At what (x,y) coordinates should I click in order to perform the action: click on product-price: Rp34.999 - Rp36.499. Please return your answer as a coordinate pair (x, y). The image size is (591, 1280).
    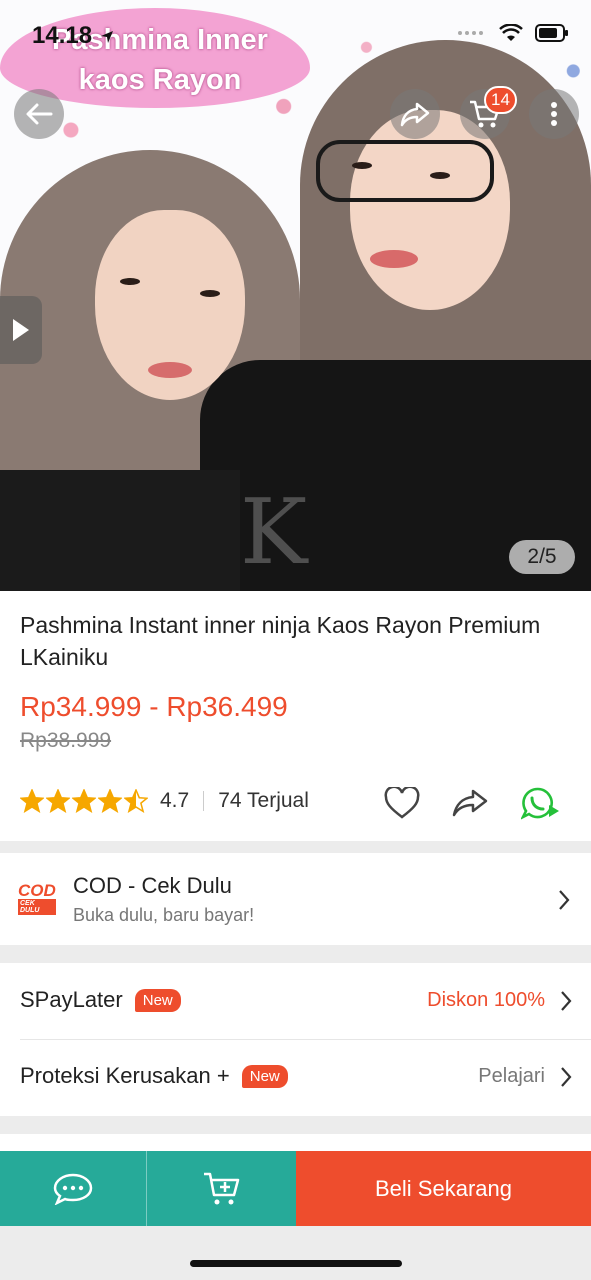
    Looking at the image, I should click on (154, 706).